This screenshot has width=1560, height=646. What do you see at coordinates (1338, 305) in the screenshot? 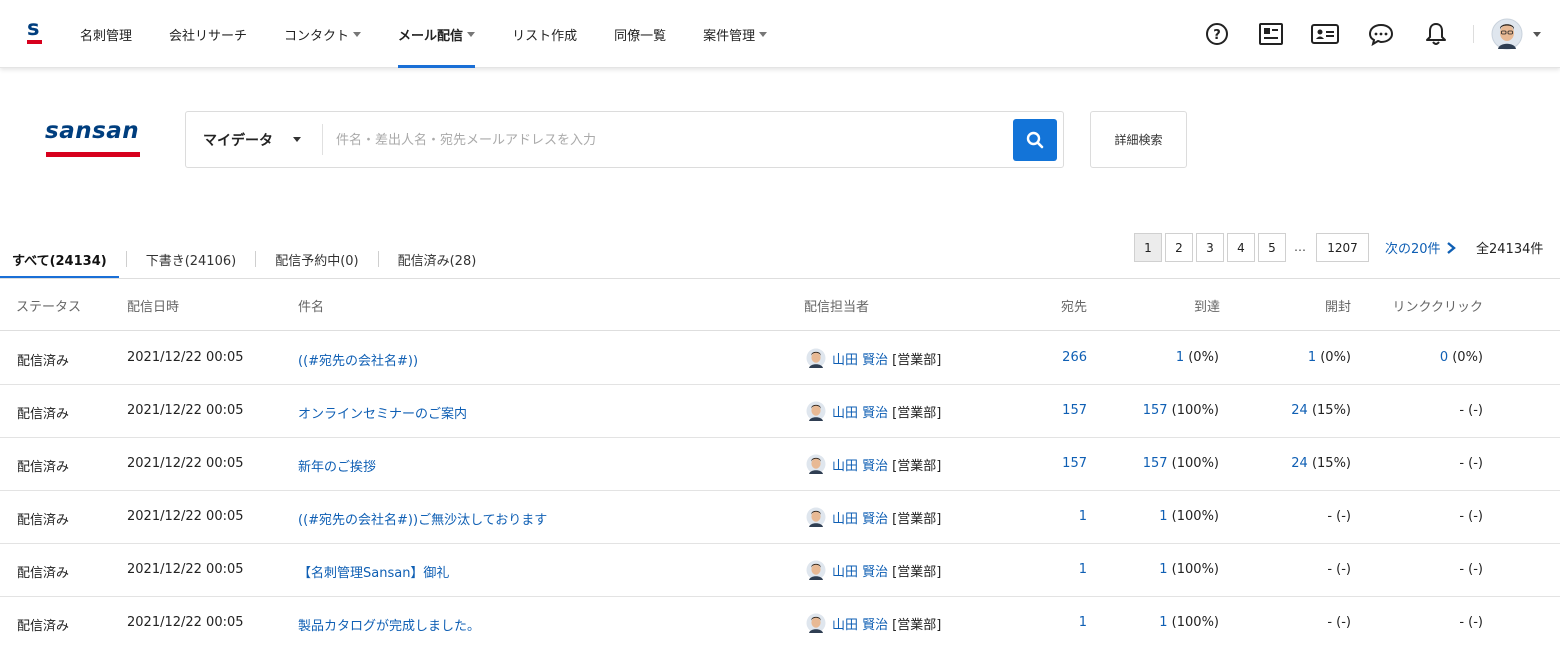
I see `column-header-opened: 開封` at bounding box center [1338, 305].